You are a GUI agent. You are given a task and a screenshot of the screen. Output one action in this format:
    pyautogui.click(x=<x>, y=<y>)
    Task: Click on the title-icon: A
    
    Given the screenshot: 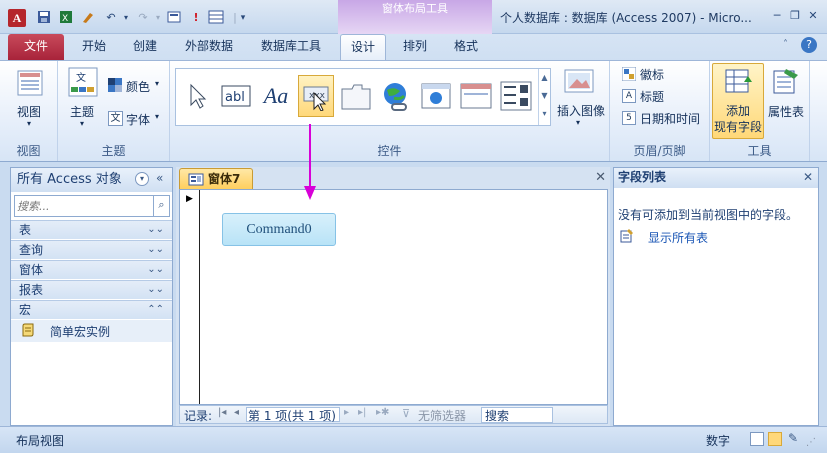 What is the action you would take?
    pyautogui.click(x=629, y=96)
    